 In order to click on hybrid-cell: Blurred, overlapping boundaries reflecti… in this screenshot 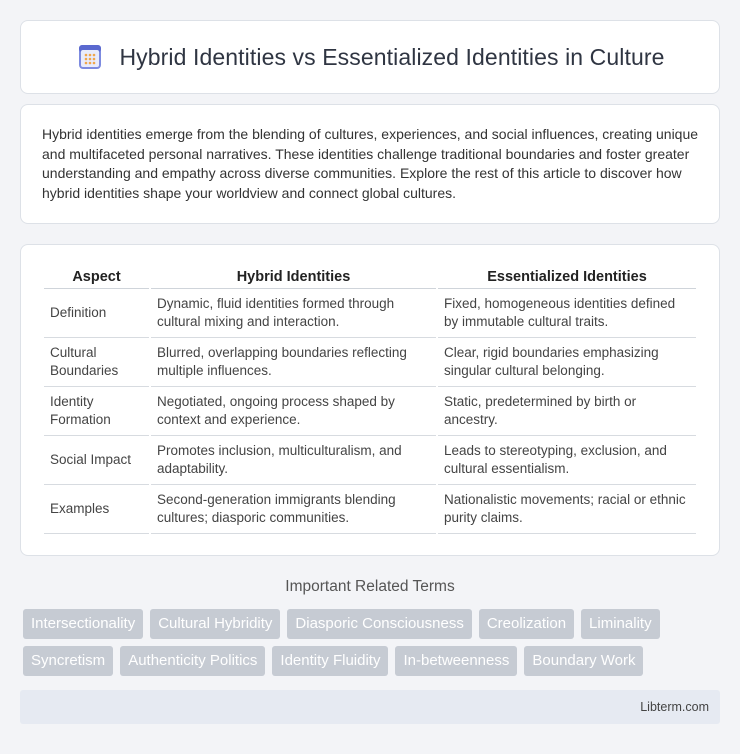, I will do `click(293, 362)`.